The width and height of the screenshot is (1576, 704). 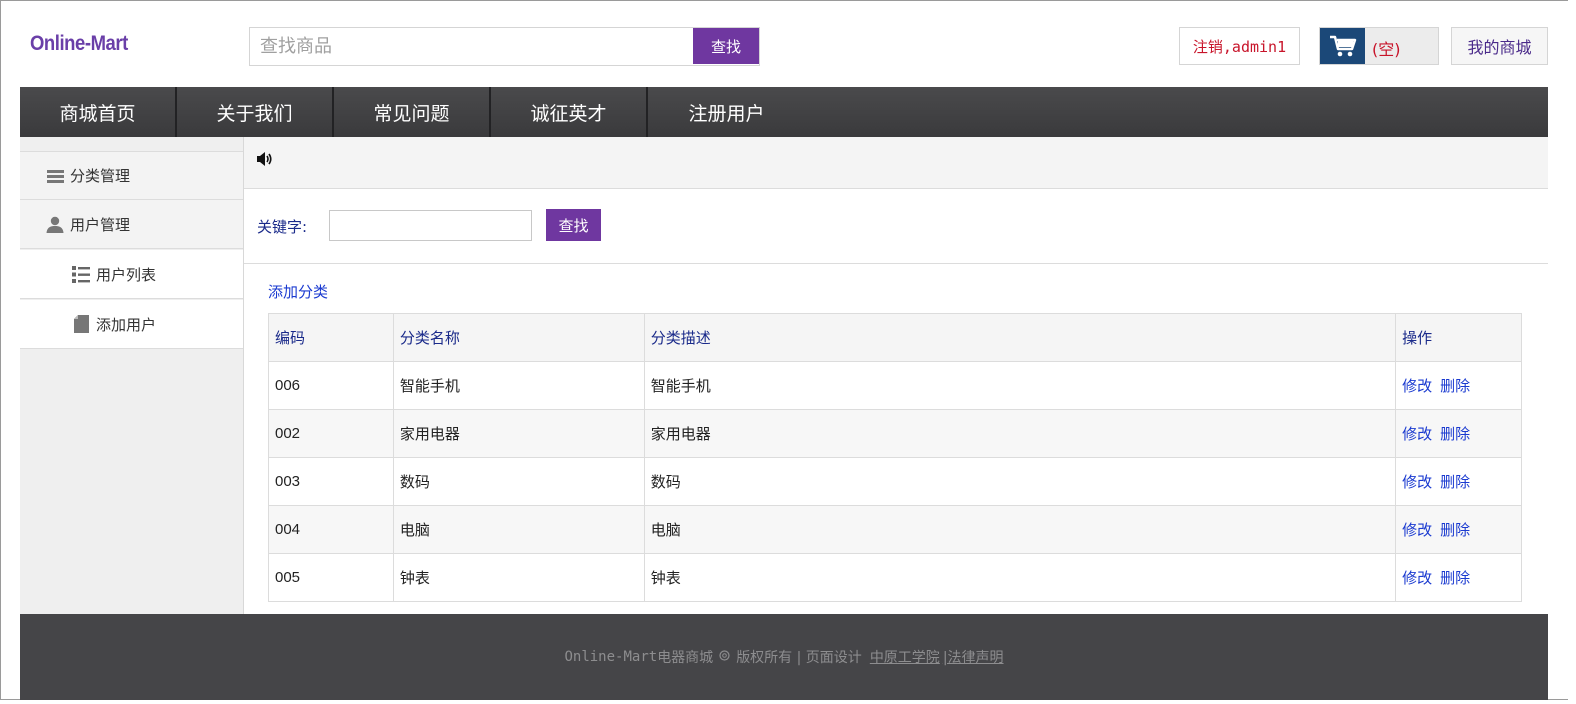 What do you see at coordinates (131, 224) in the screenshot?
I see `sidebar-item-user-management: 用户管理` at bounding box center [131, 224].